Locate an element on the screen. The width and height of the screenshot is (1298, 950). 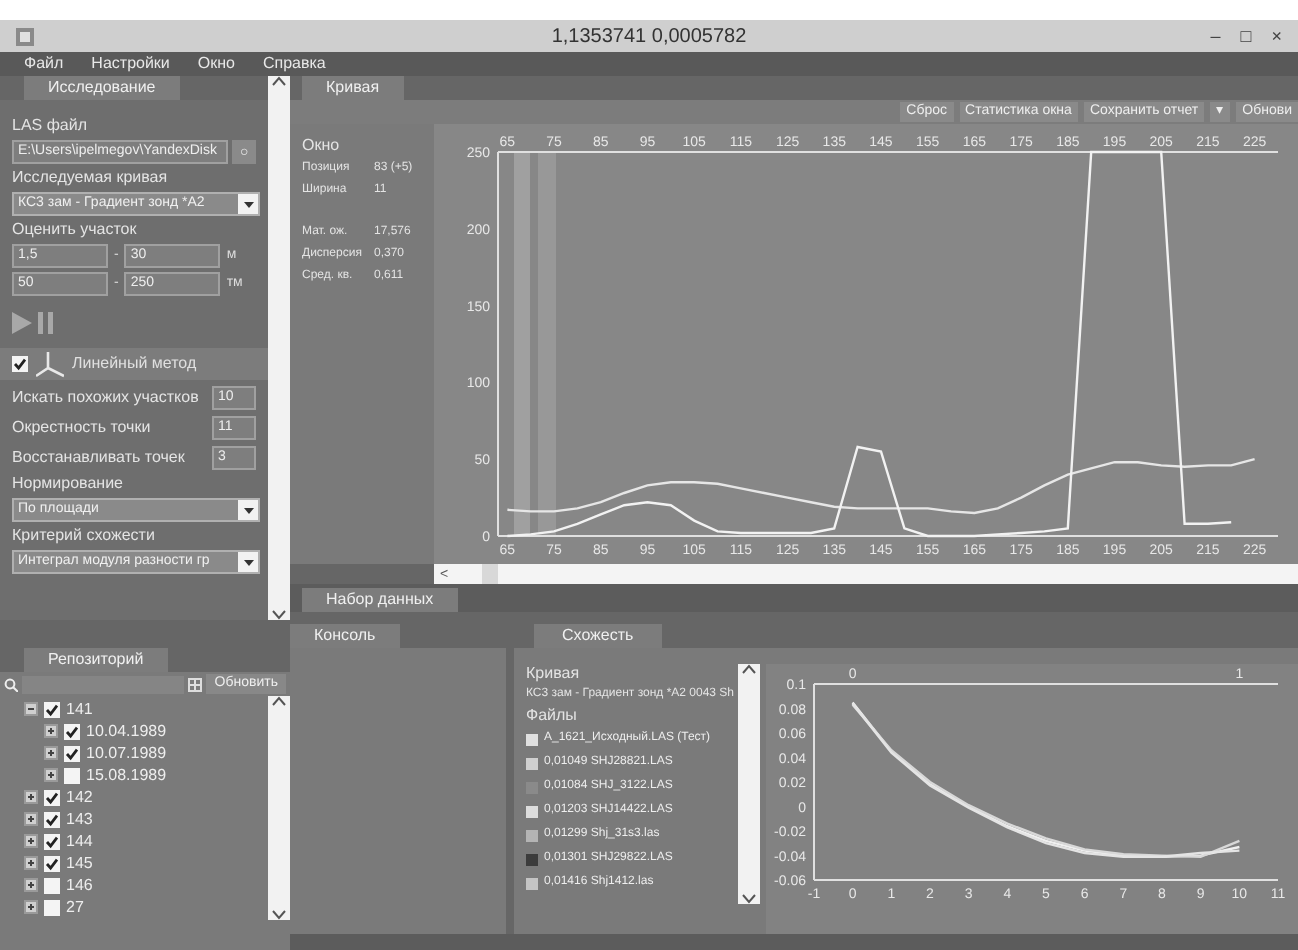
field-label: Нормирование is located at coordinates (68, 484).